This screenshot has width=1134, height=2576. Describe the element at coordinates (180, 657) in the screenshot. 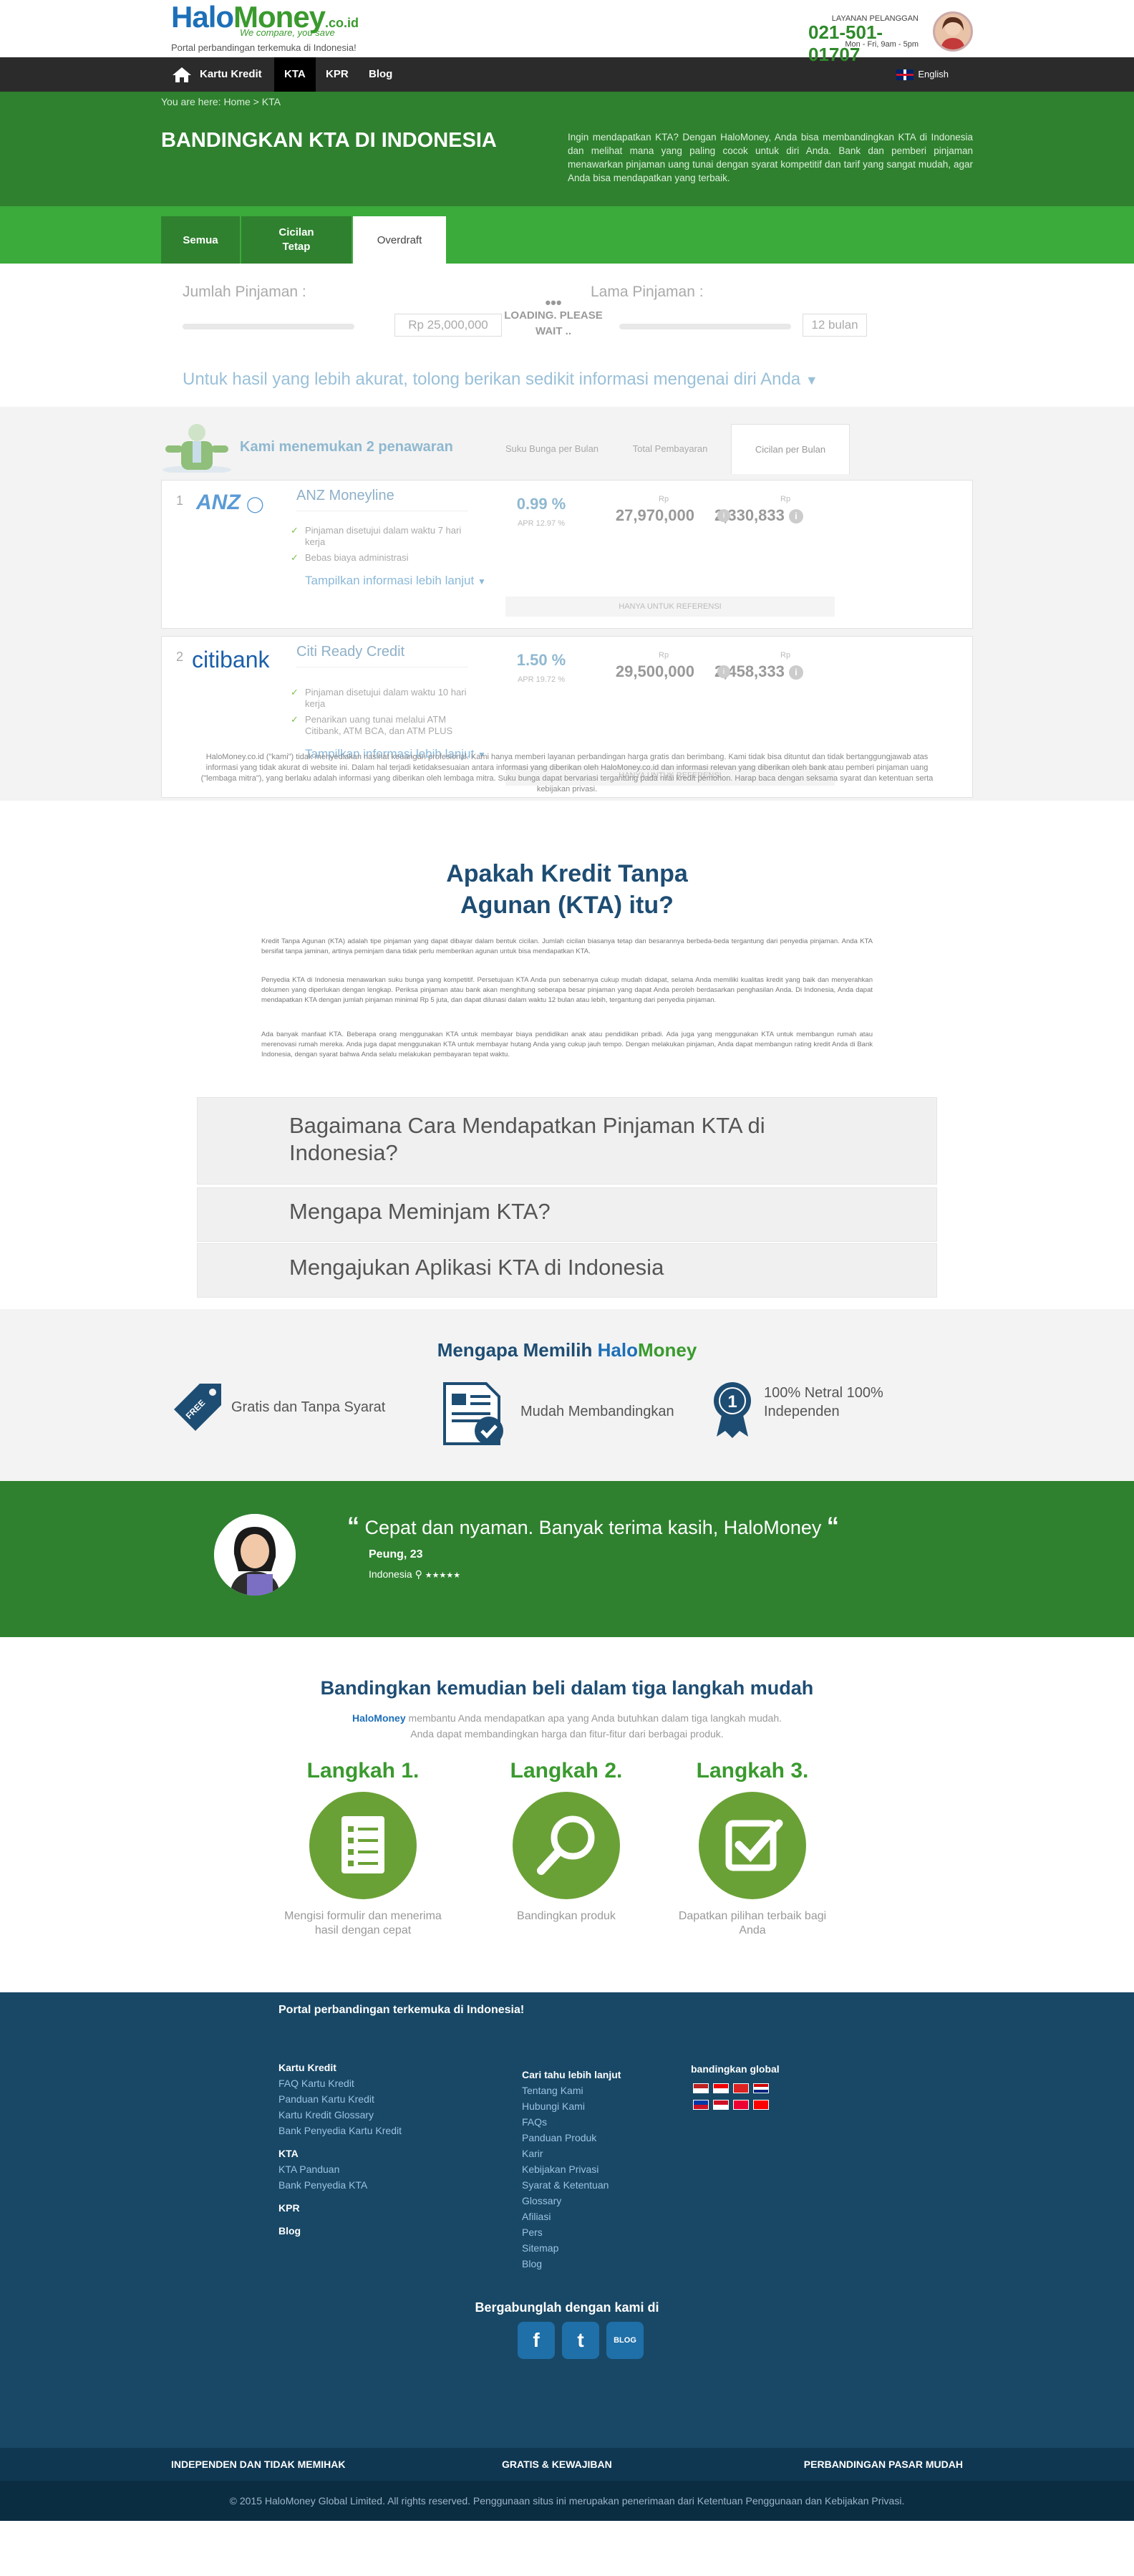

I see `offer-rank: 2` at that location.